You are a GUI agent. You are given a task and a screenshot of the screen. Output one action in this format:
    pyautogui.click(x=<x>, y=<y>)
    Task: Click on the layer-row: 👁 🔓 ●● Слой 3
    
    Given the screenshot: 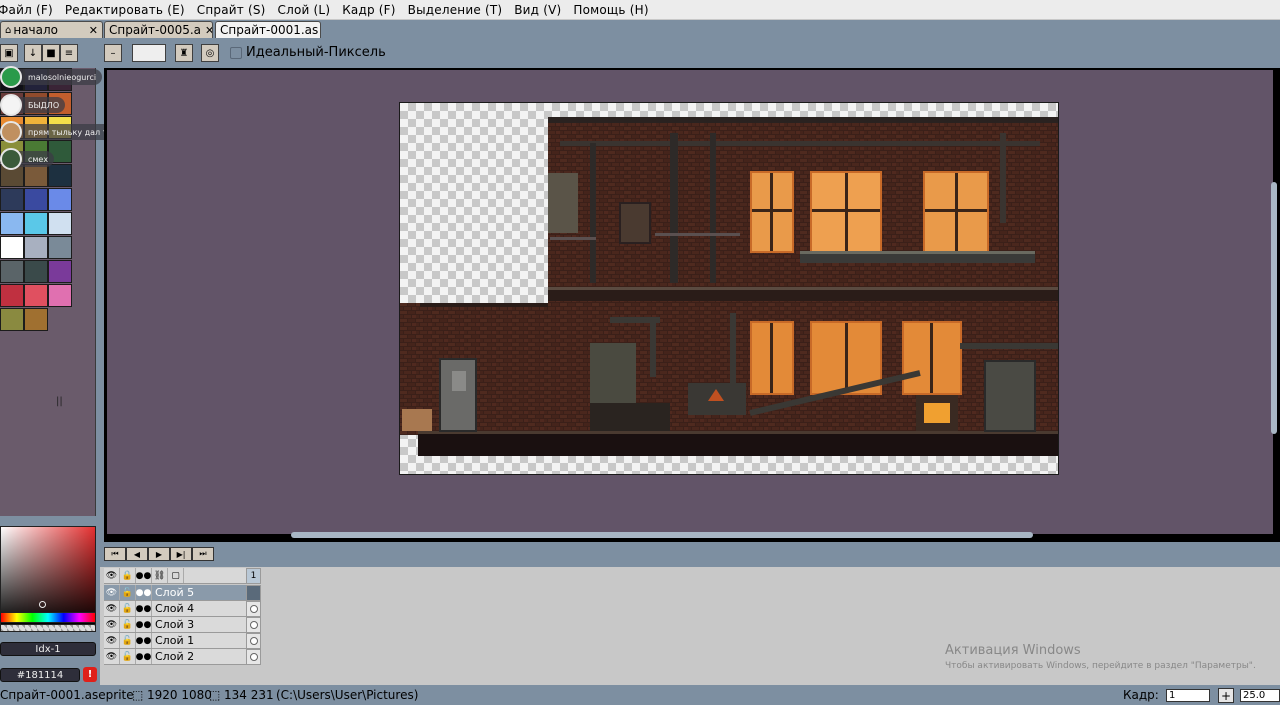 What is the action you would take?
    pyautogui.click(x=181, y=625)
    